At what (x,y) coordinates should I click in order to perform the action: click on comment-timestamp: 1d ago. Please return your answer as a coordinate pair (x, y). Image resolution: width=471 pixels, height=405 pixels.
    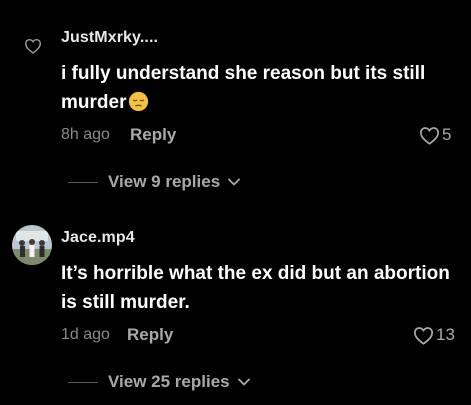
    Looking at the image, I should click on (85, 334).